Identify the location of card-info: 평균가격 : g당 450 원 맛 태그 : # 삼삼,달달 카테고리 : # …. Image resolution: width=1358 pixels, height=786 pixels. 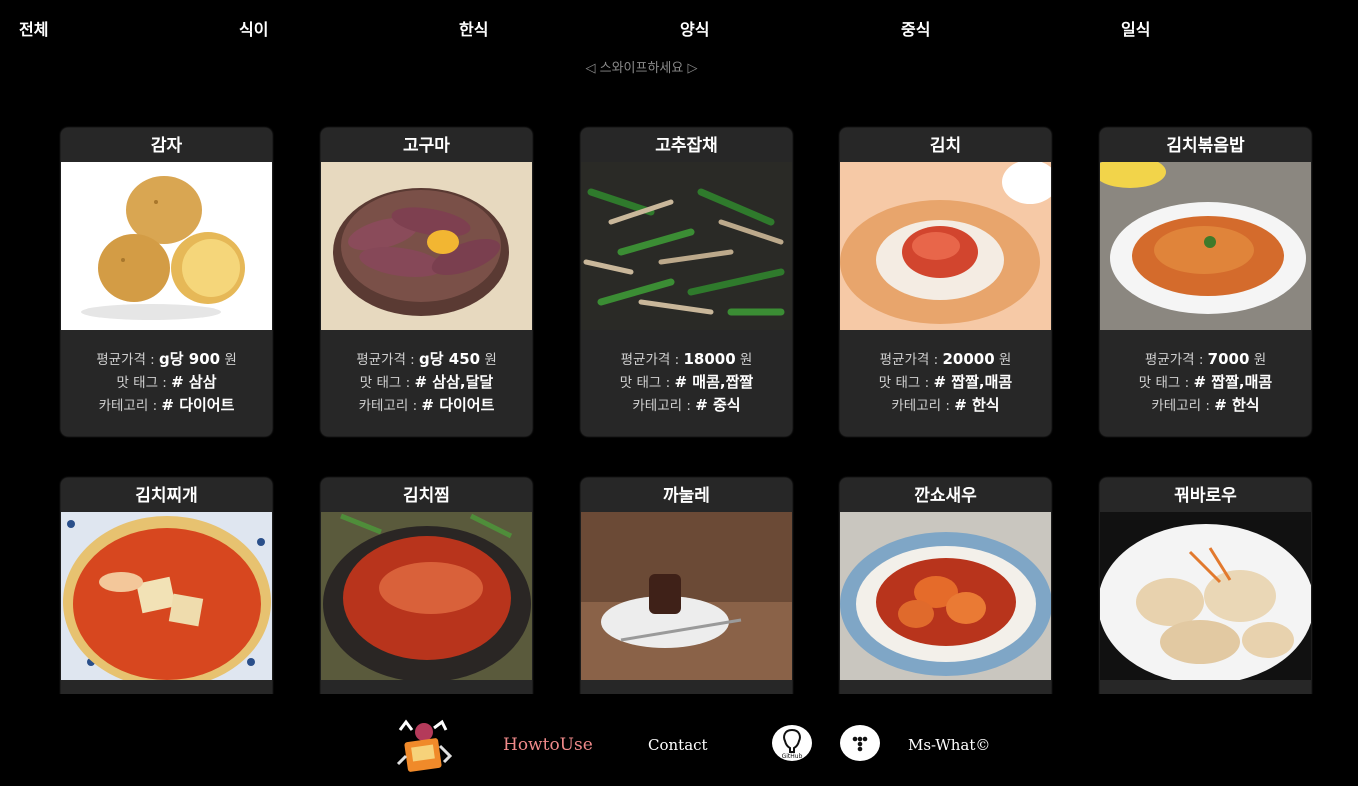
(426, 382).